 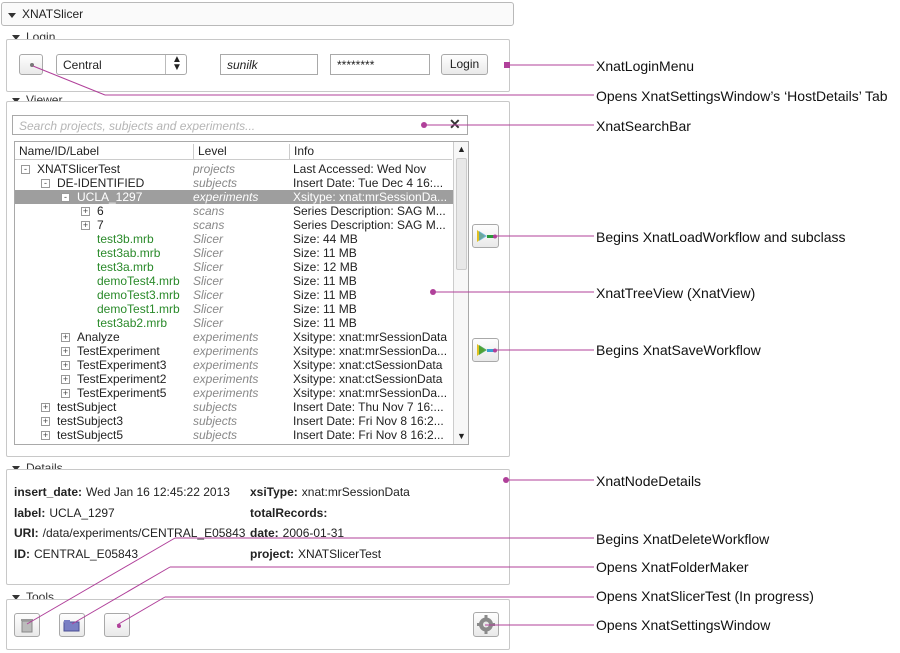 What do you see at coordinates (672, 567) in the screenshot?
I see `annotation-folder-maker: Opens XnatFolderMaker` at bounding box center [672, 567].